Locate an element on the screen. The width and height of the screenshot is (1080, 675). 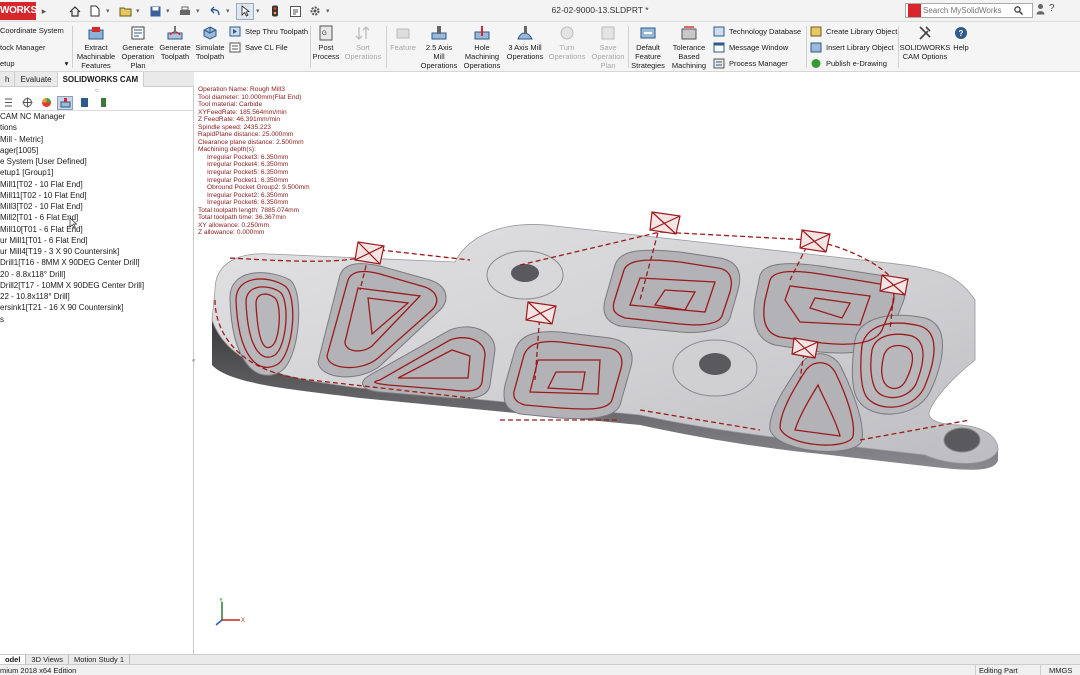
extract-features-button: Extract Machinable Features is located at coordinates (96, 47).